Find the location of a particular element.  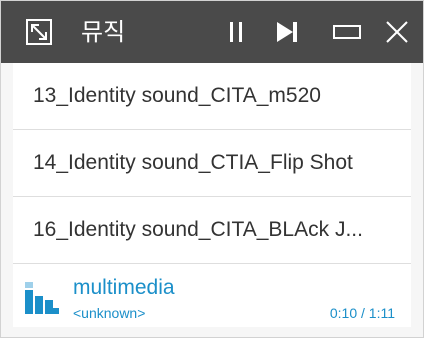

app-title: 뮤직 is located at coordinates (103, 32).